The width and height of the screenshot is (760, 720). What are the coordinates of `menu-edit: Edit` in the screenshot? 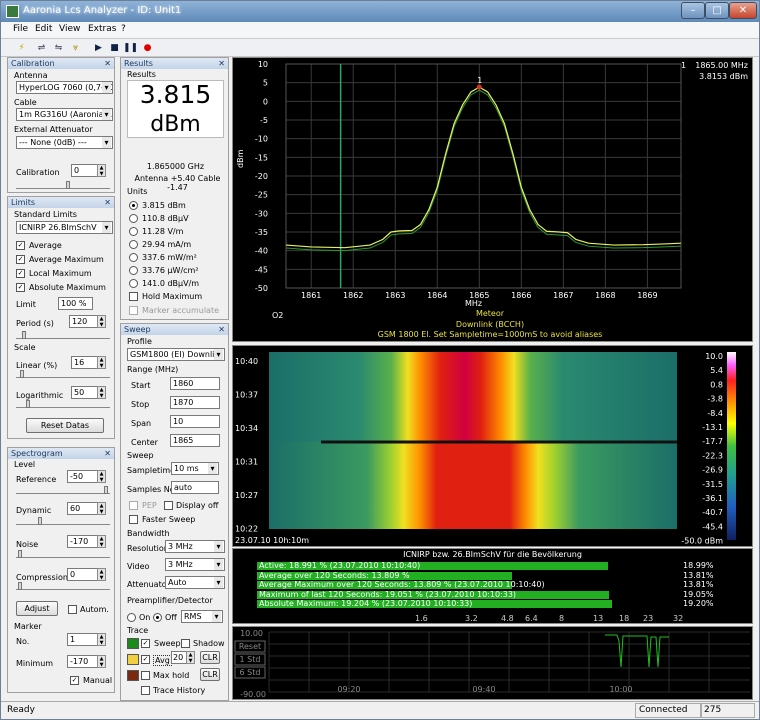 It's located at (43, 29).